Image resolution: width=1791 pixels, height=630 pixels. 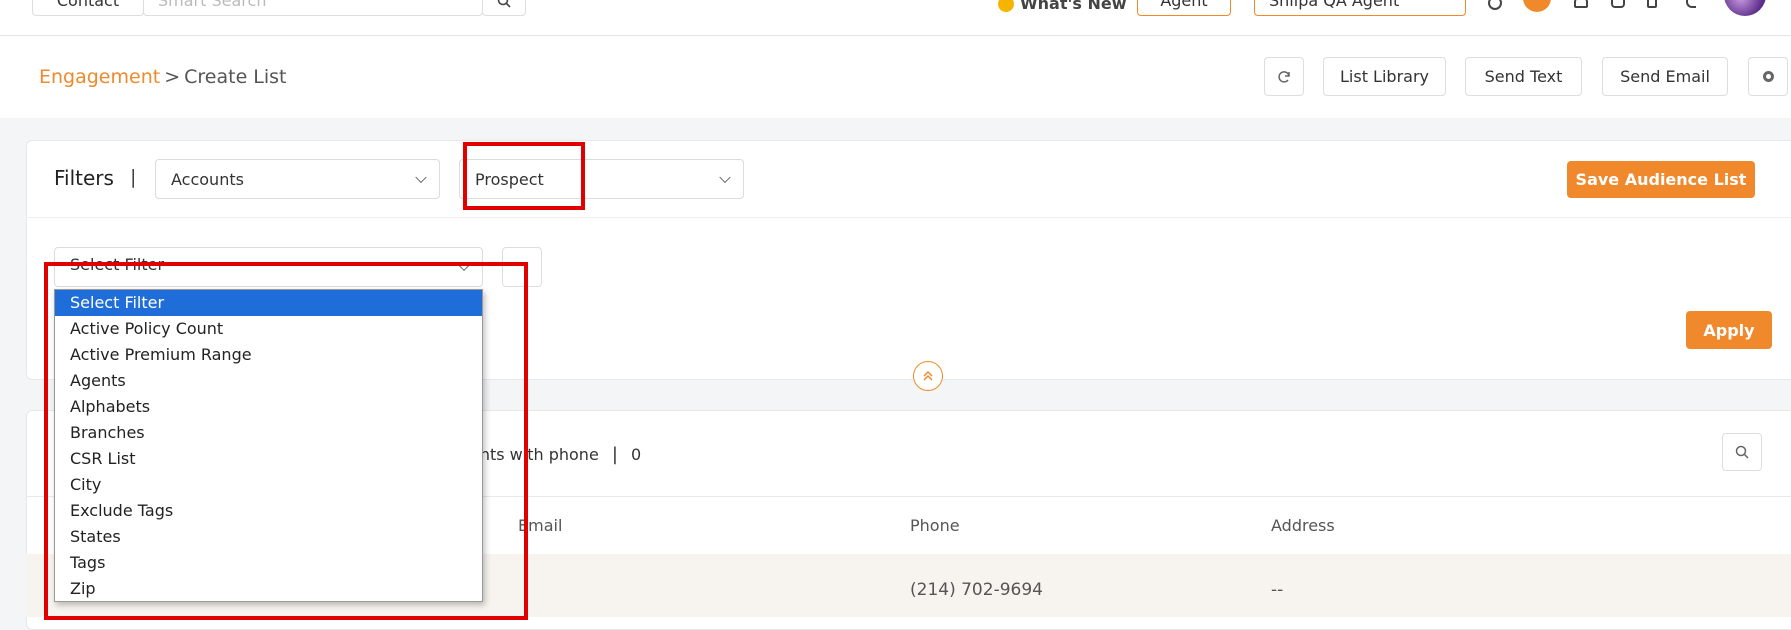 I want to click on search-placeholder: Smart Search, so click(x=212, y=5).